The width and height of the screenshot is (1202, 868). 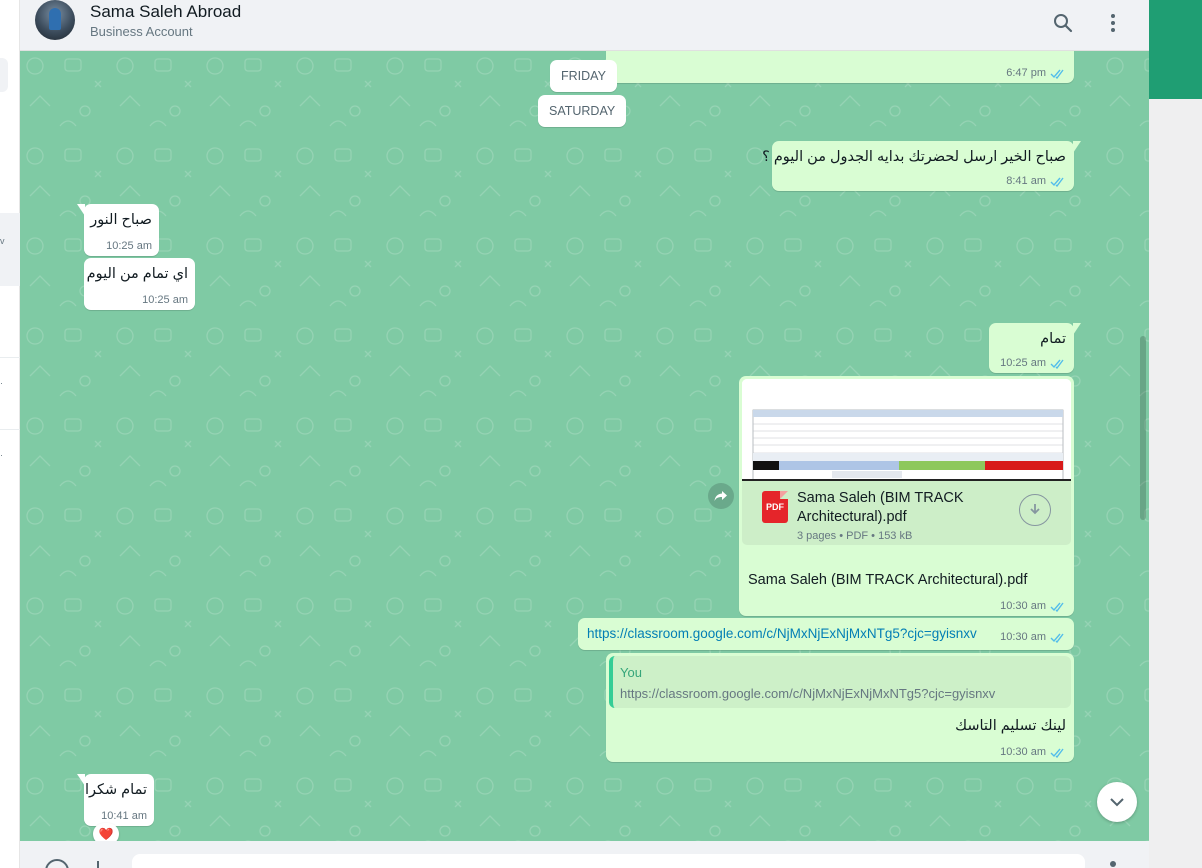 I want to click on right-pane-banner, so click(x=1175, y=49).